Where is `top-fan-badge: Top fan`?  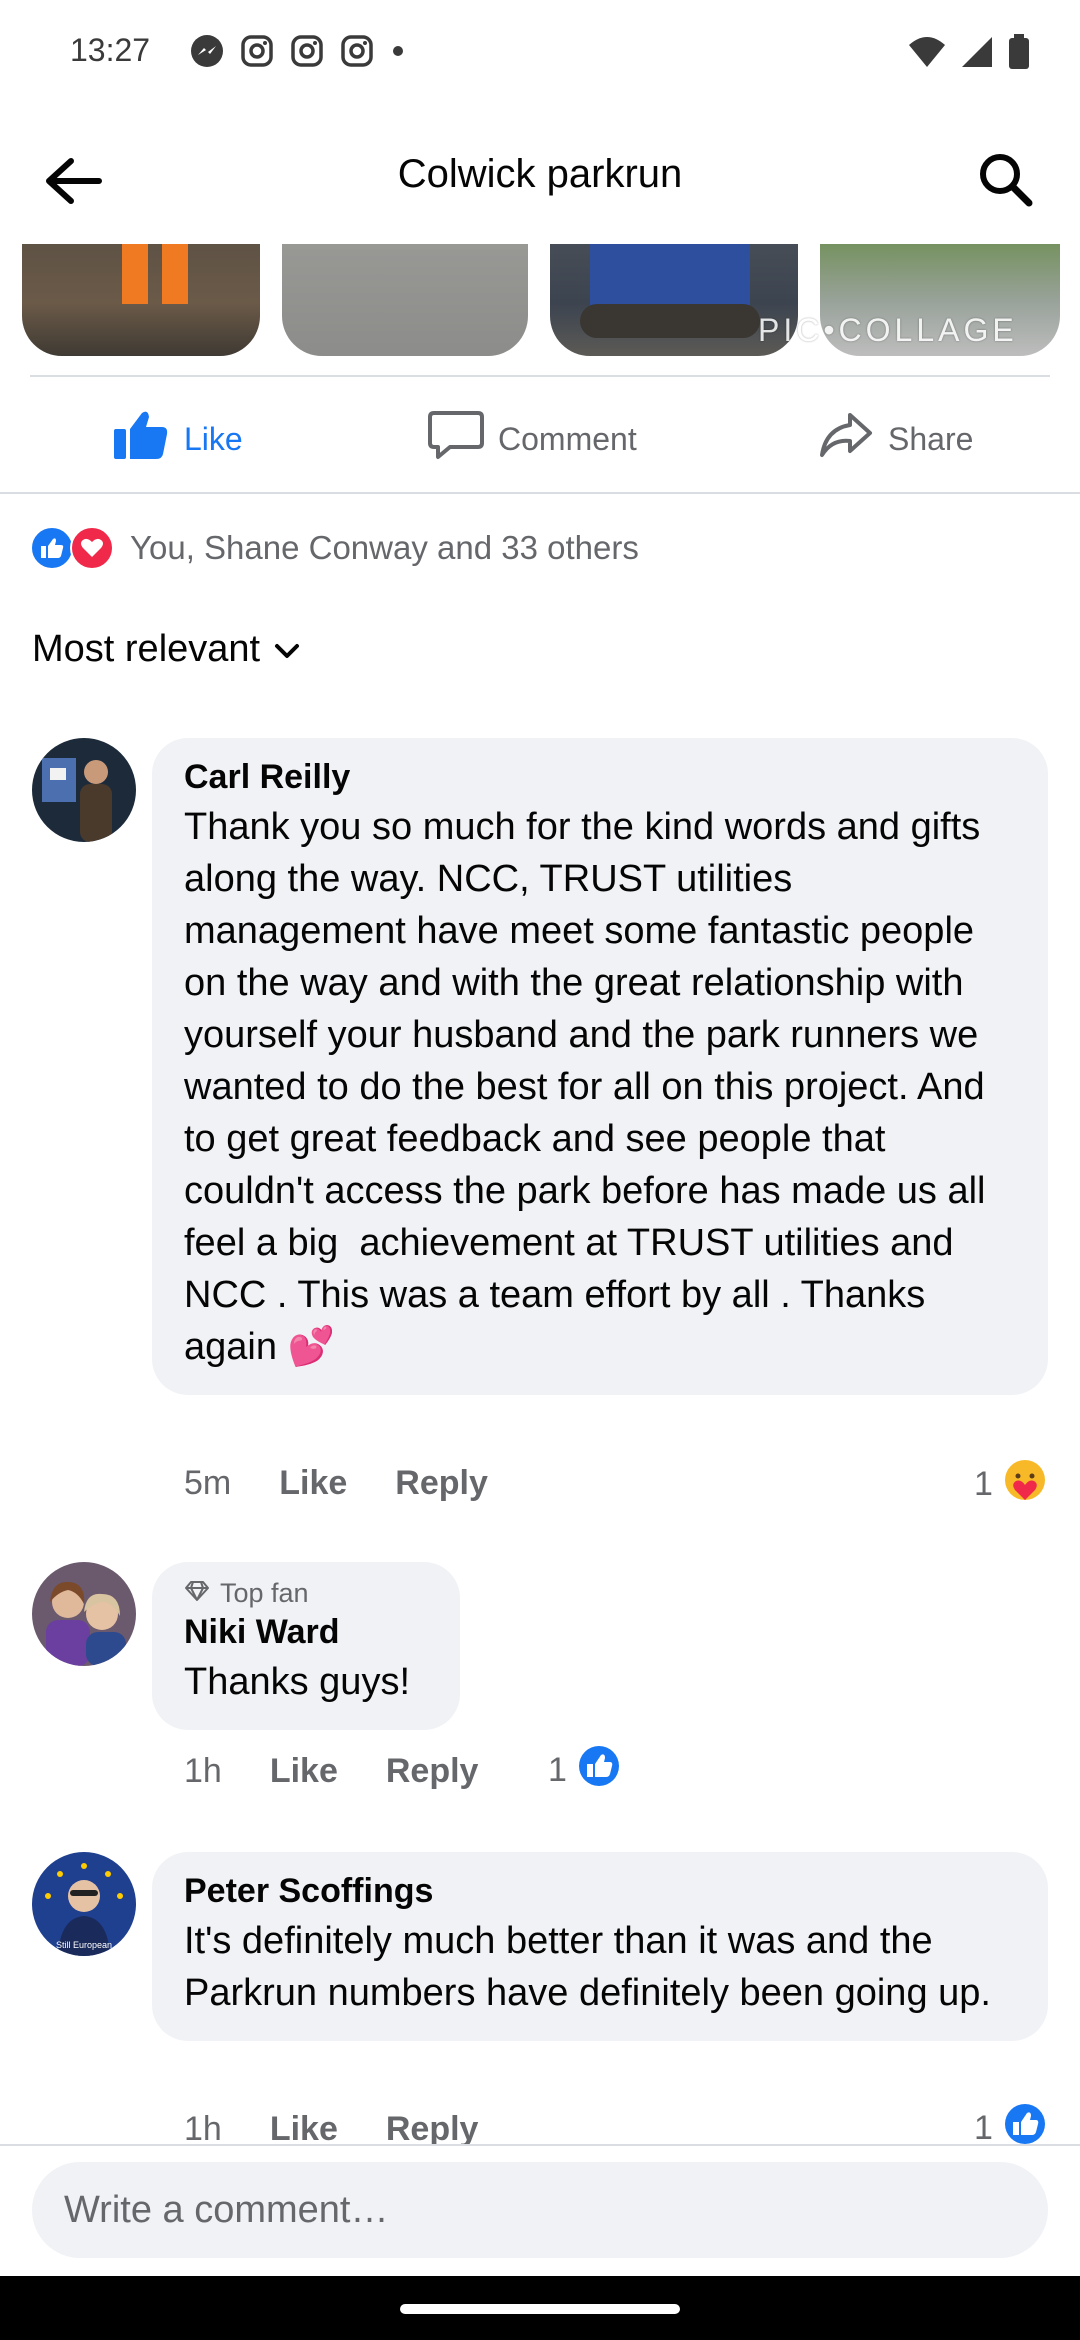
top-fan-badge: Top fan is located at coordinates (307, 1593).